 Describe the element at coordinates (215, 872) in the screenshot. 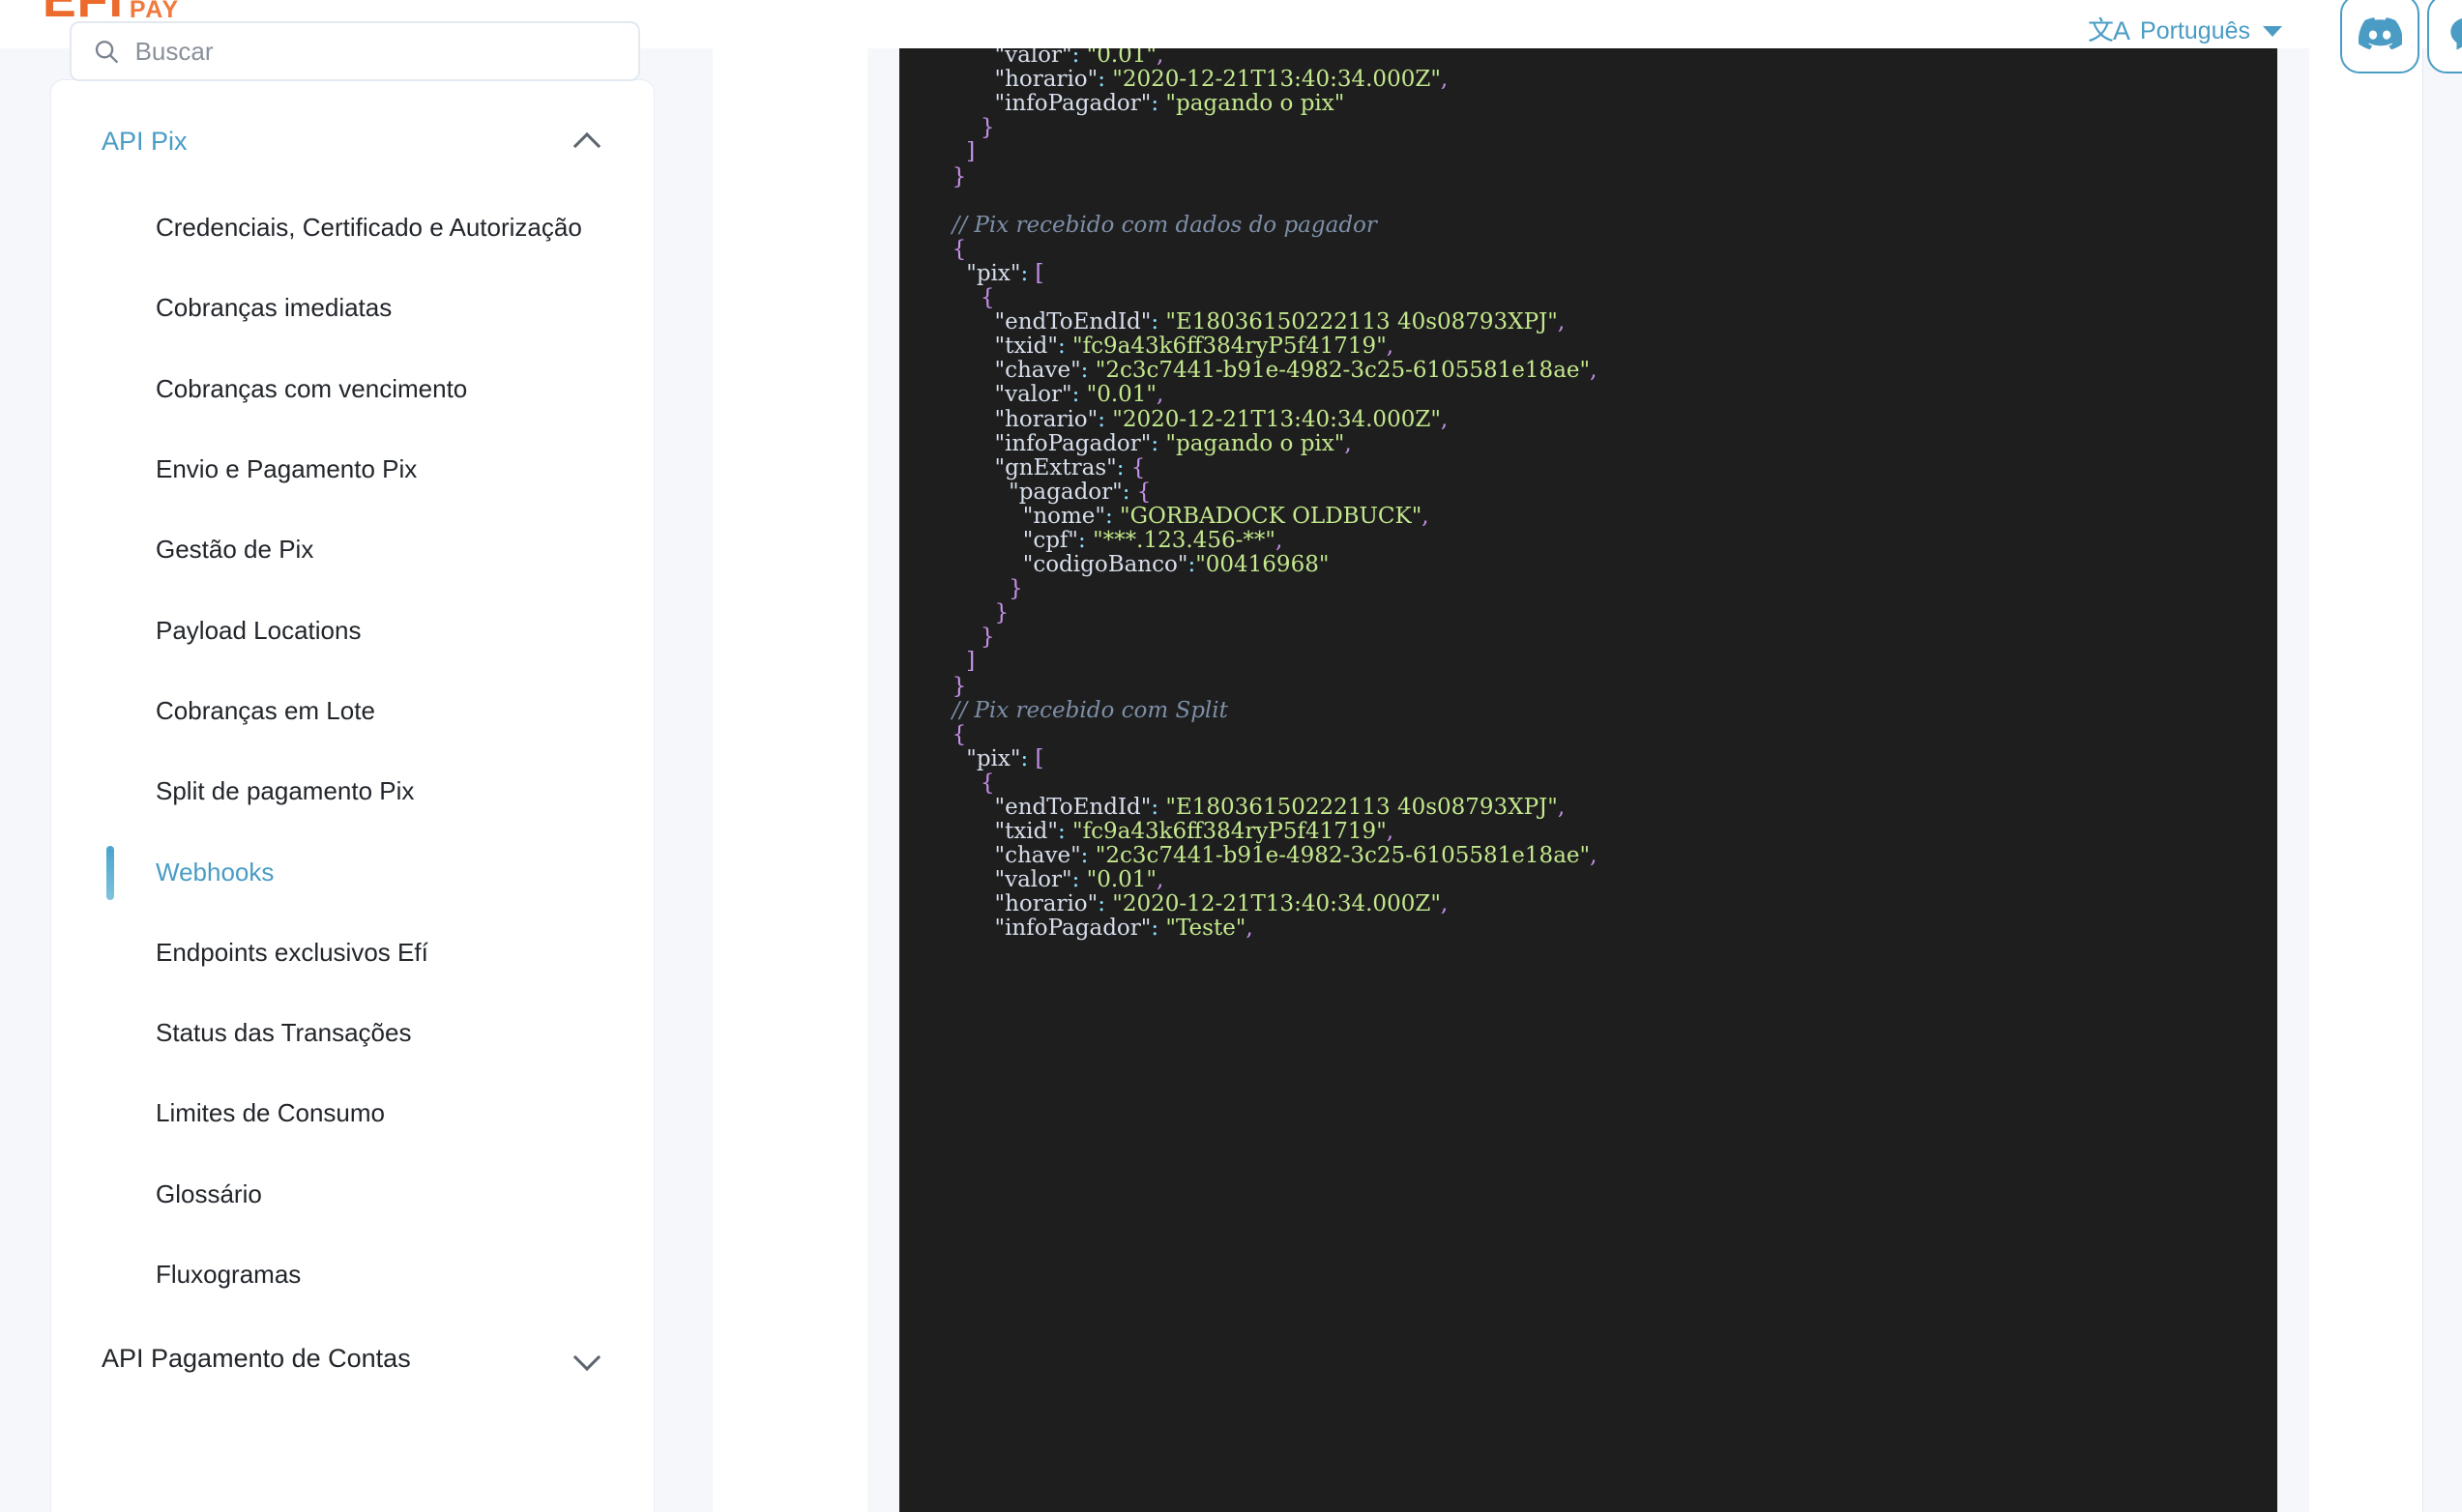

I see `sidebar-item-label: Webhooks` at that location.